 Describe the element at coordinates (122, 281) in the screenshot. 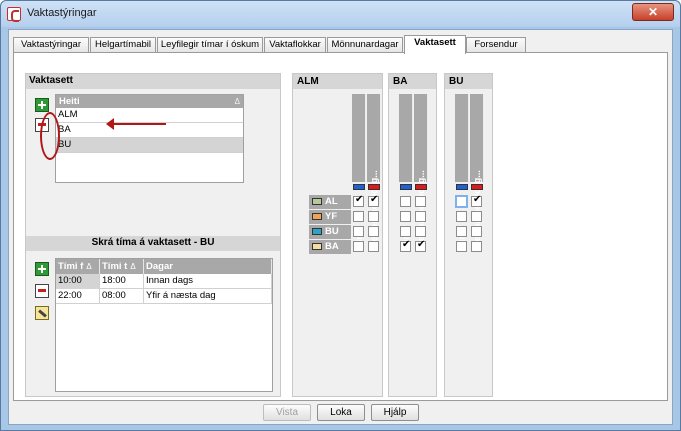

I see `time-to-cell: 18:00` at that location.